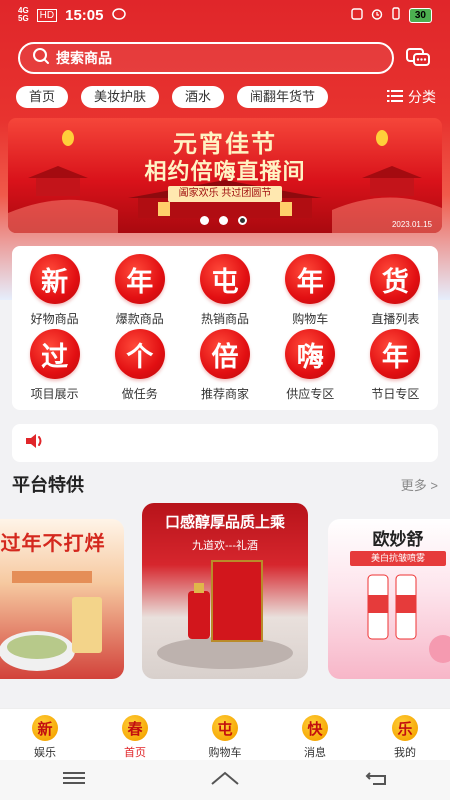  I want to click on grid-item-live-list: 货 直播列表, so click(395, 291).